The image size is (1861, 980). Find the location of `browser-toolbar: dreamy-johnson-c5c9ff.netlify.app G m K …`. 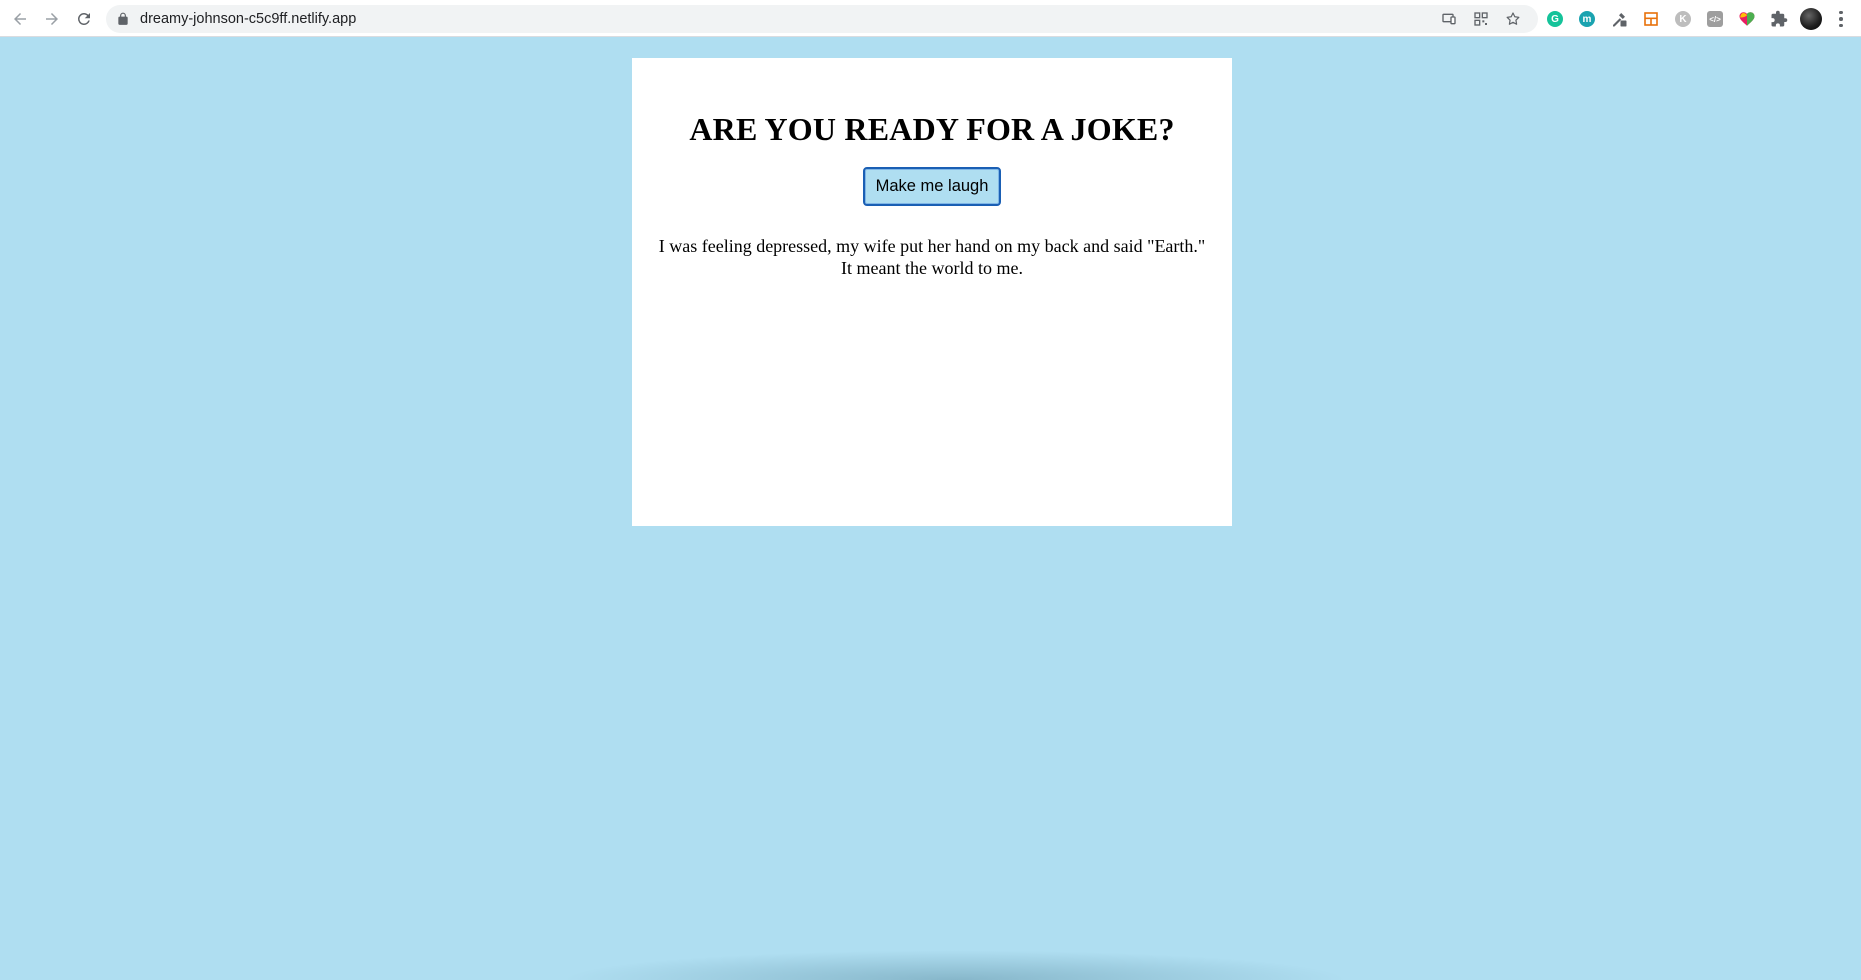

browser-toolbar: dreamy-johnson-c5c9ff.netlify.app G m K … is located at coordinates (930, 18).